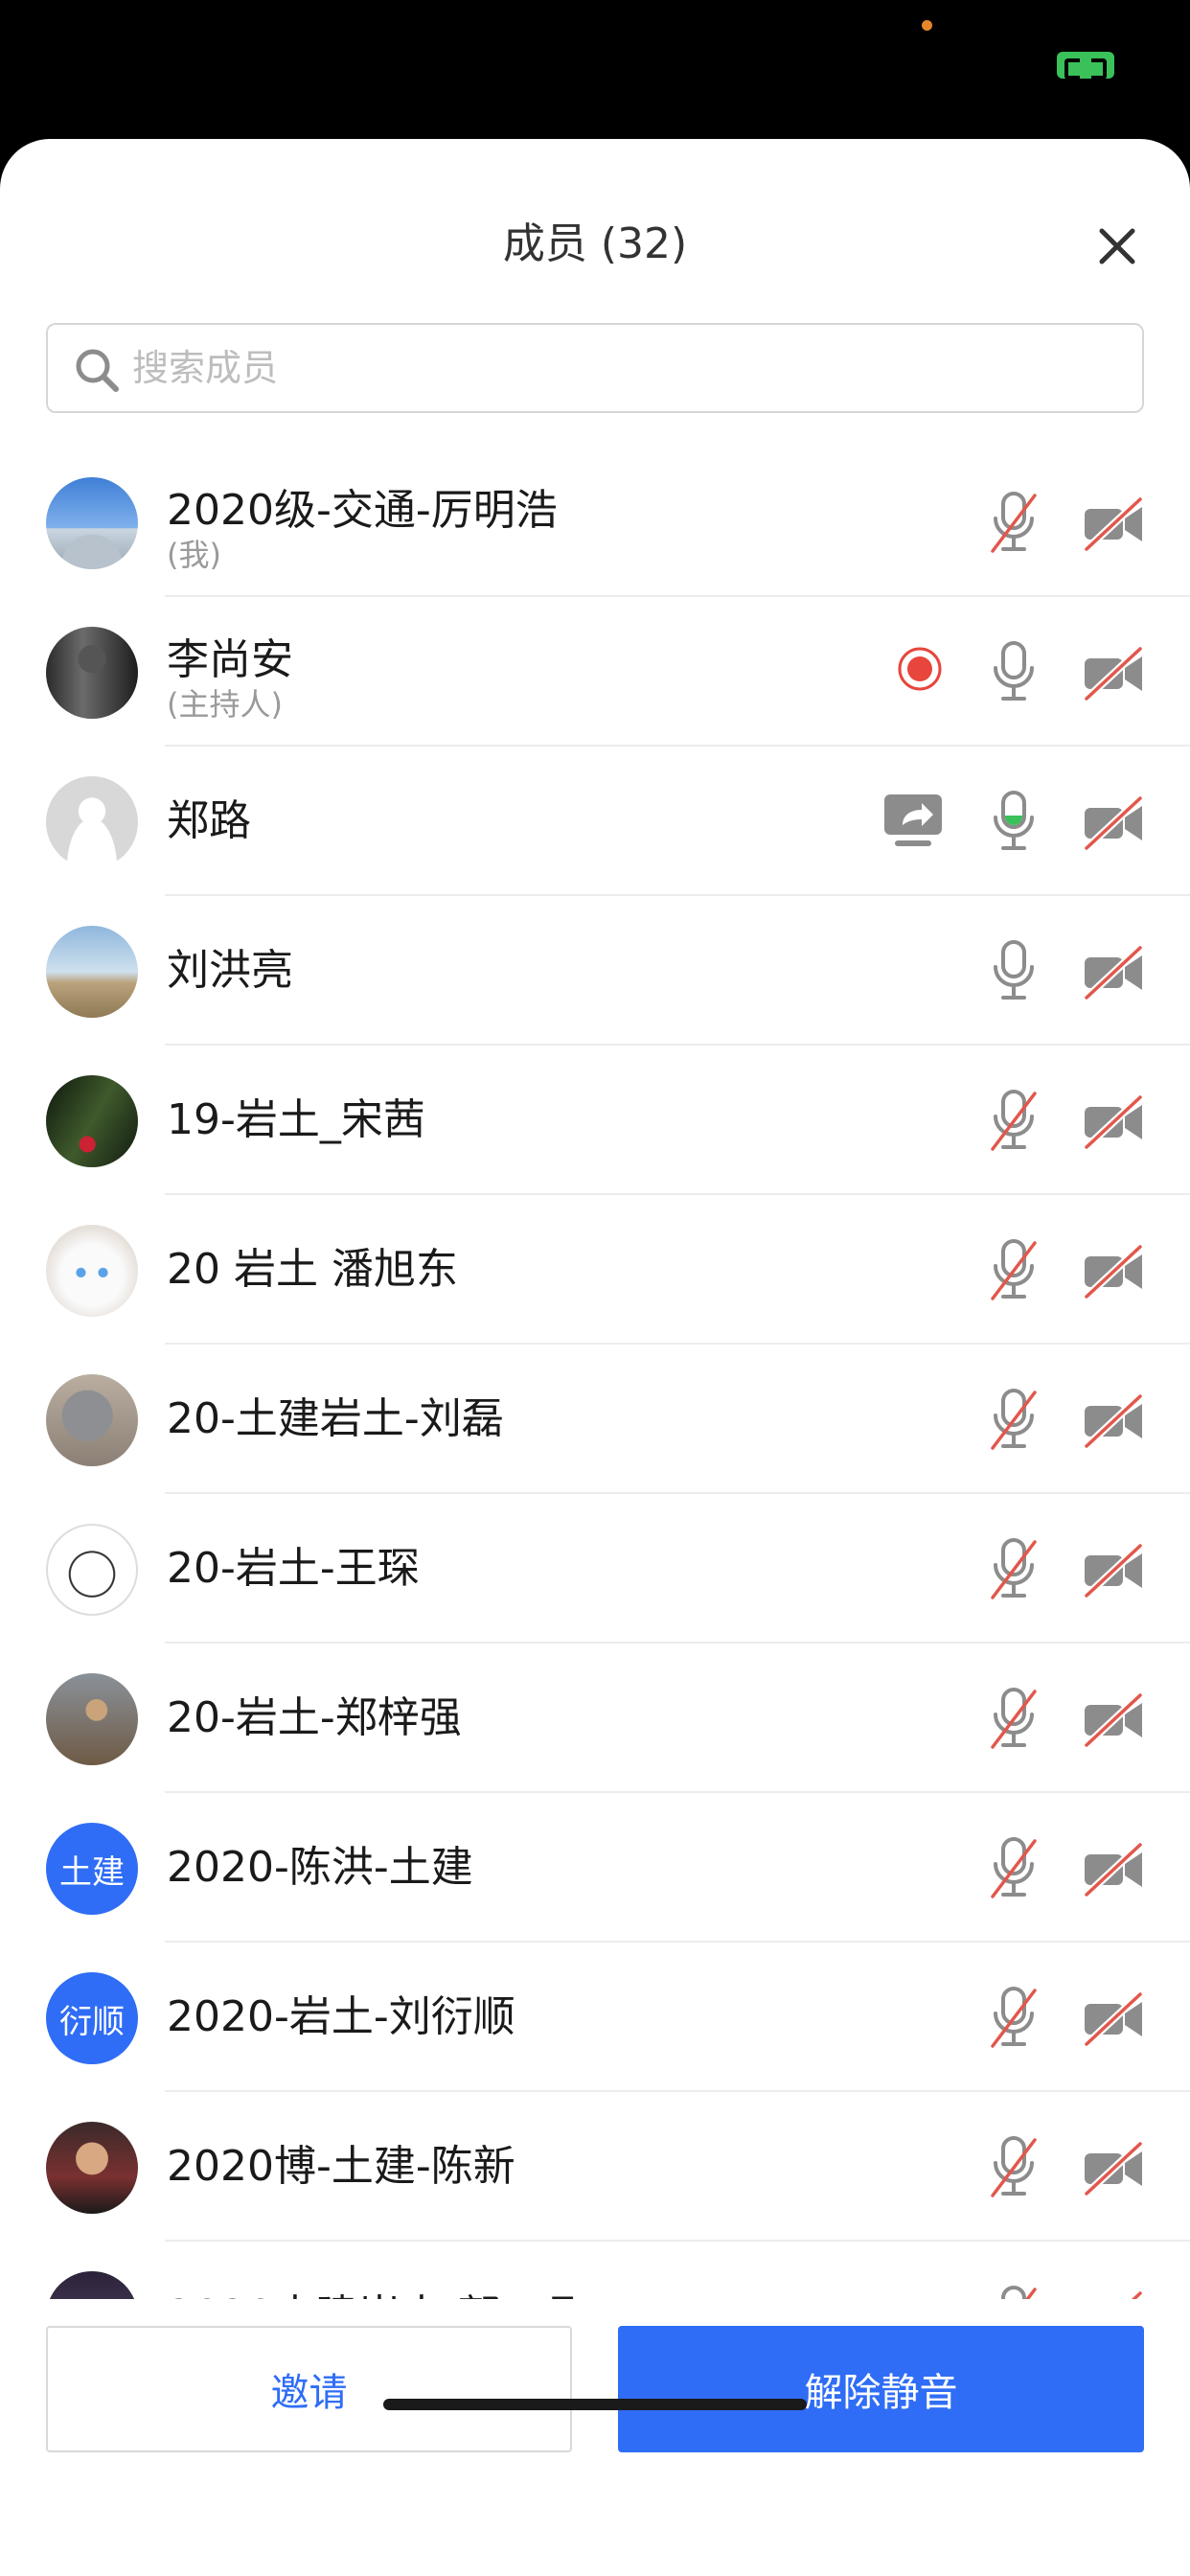  I want to click on search-icon, so click(97, 370).